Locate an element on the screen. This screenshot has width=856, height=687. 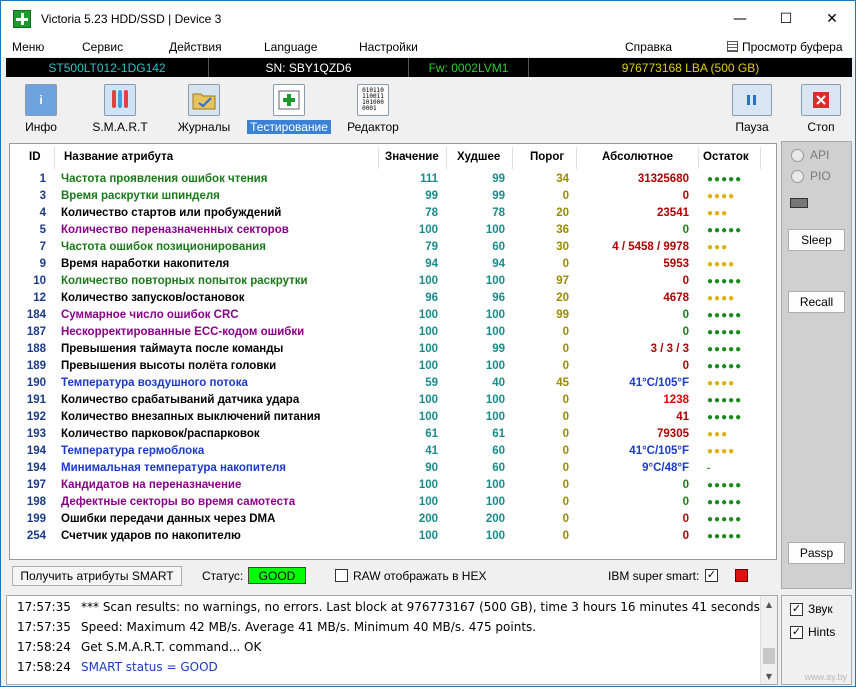
passp-button: Passp is located at coordinates (816, 553).